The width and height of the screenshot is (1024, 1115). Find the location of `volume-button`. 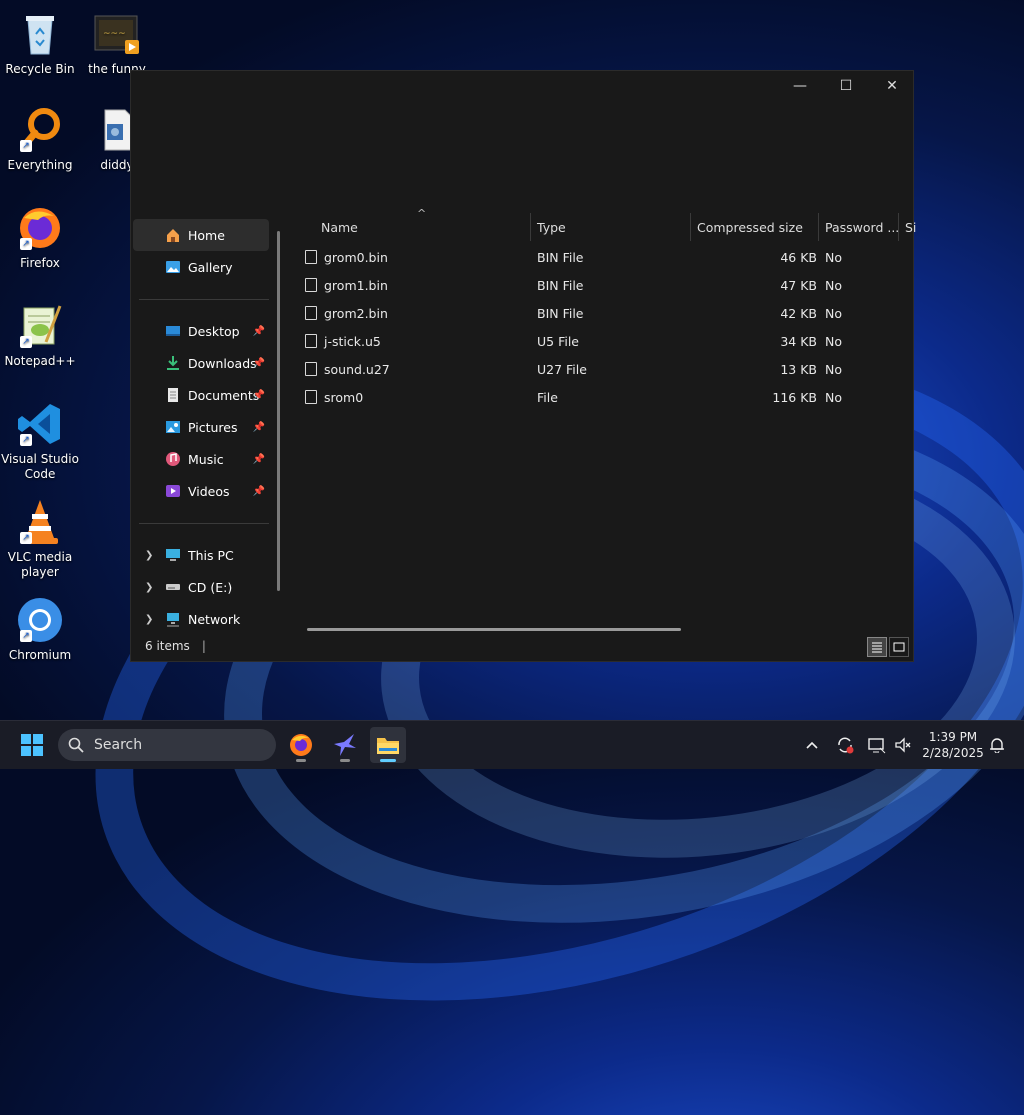

volume-button is located at coordinates (903, 745).